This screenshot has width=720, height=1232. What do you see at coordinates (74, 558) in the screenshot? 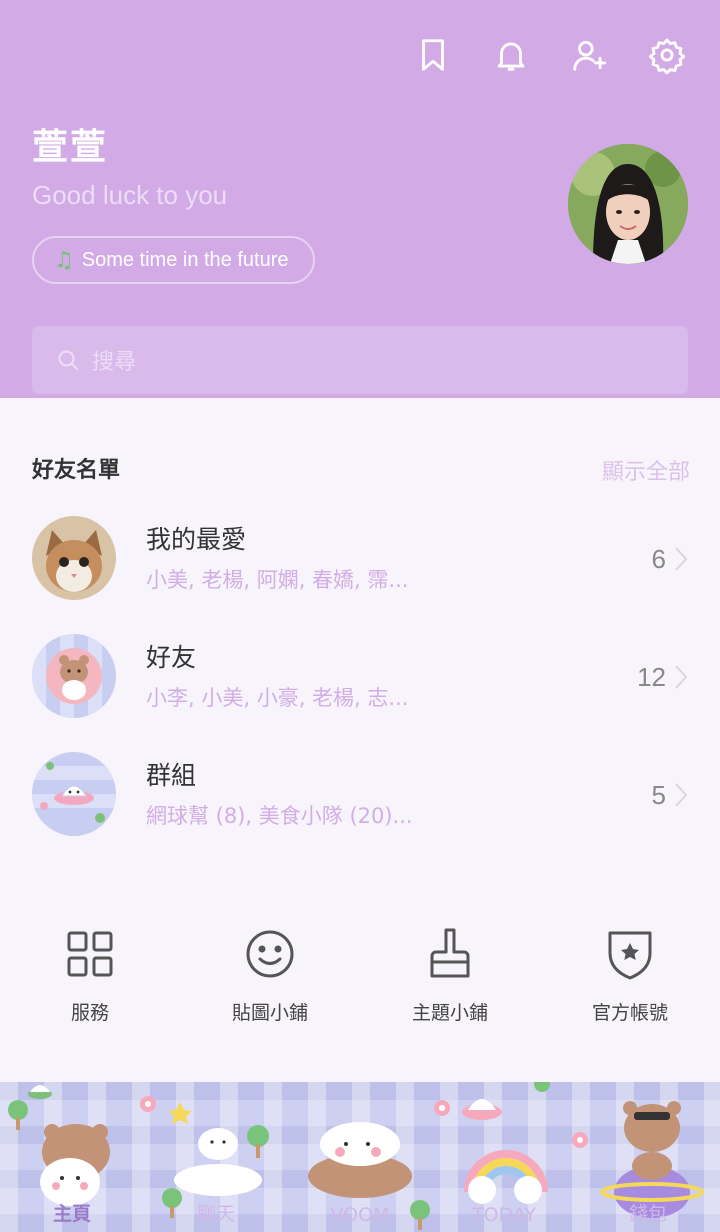
I see `cat-photo-avatar` at bounding box center [74, 558].